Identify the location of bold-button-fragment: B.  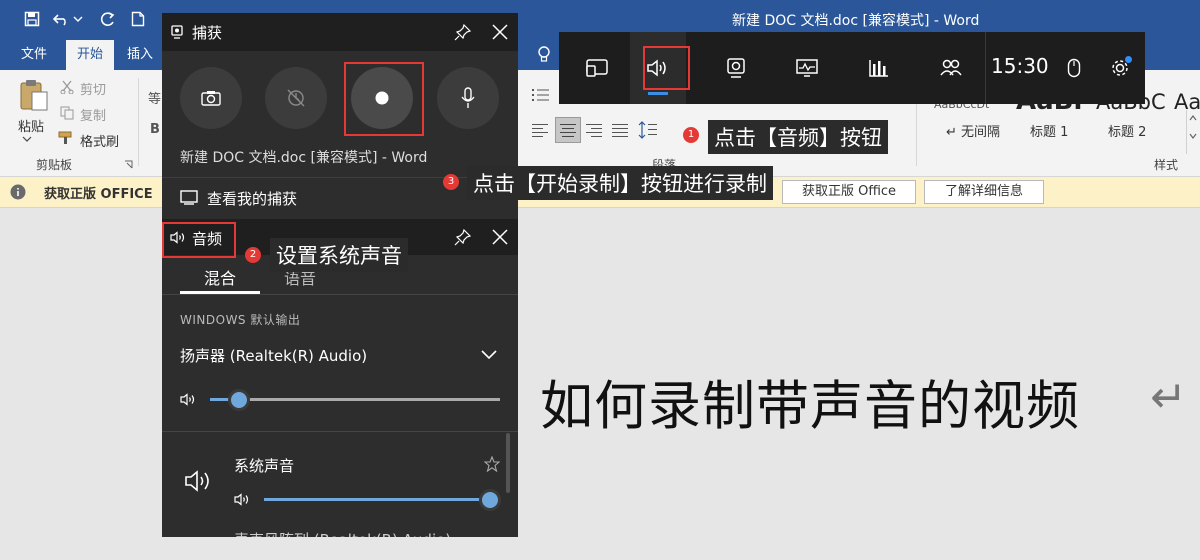
(155, 129).